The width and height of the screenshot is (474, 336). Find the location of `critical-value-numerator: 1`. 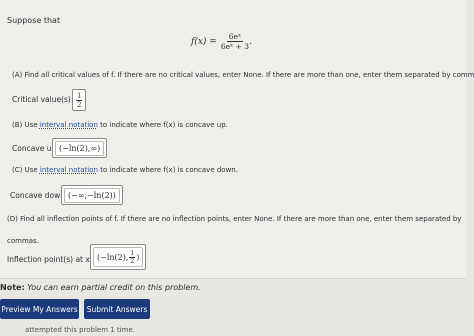

critical-value-numerator: 1 is located at coordinates (79, 96).